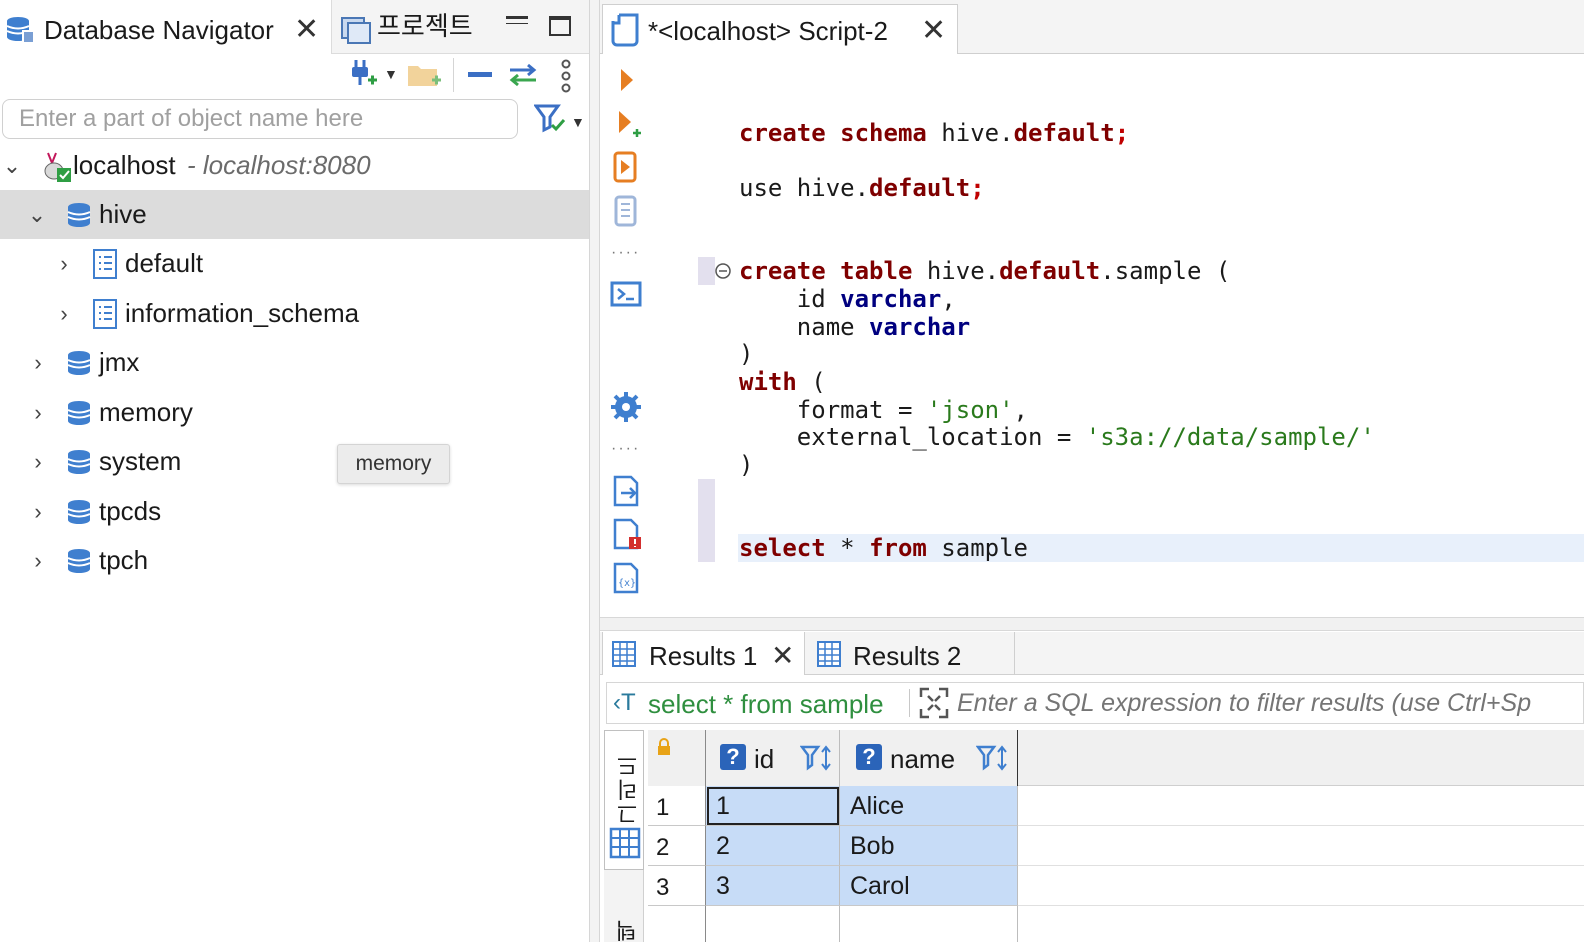 Image resolution: width=1584 pixels, height=942 pixels. What do you see at coordinates (523, 75) in the screenshot?
I see `link-with-editor-icon` at bounding box center [523, 75].